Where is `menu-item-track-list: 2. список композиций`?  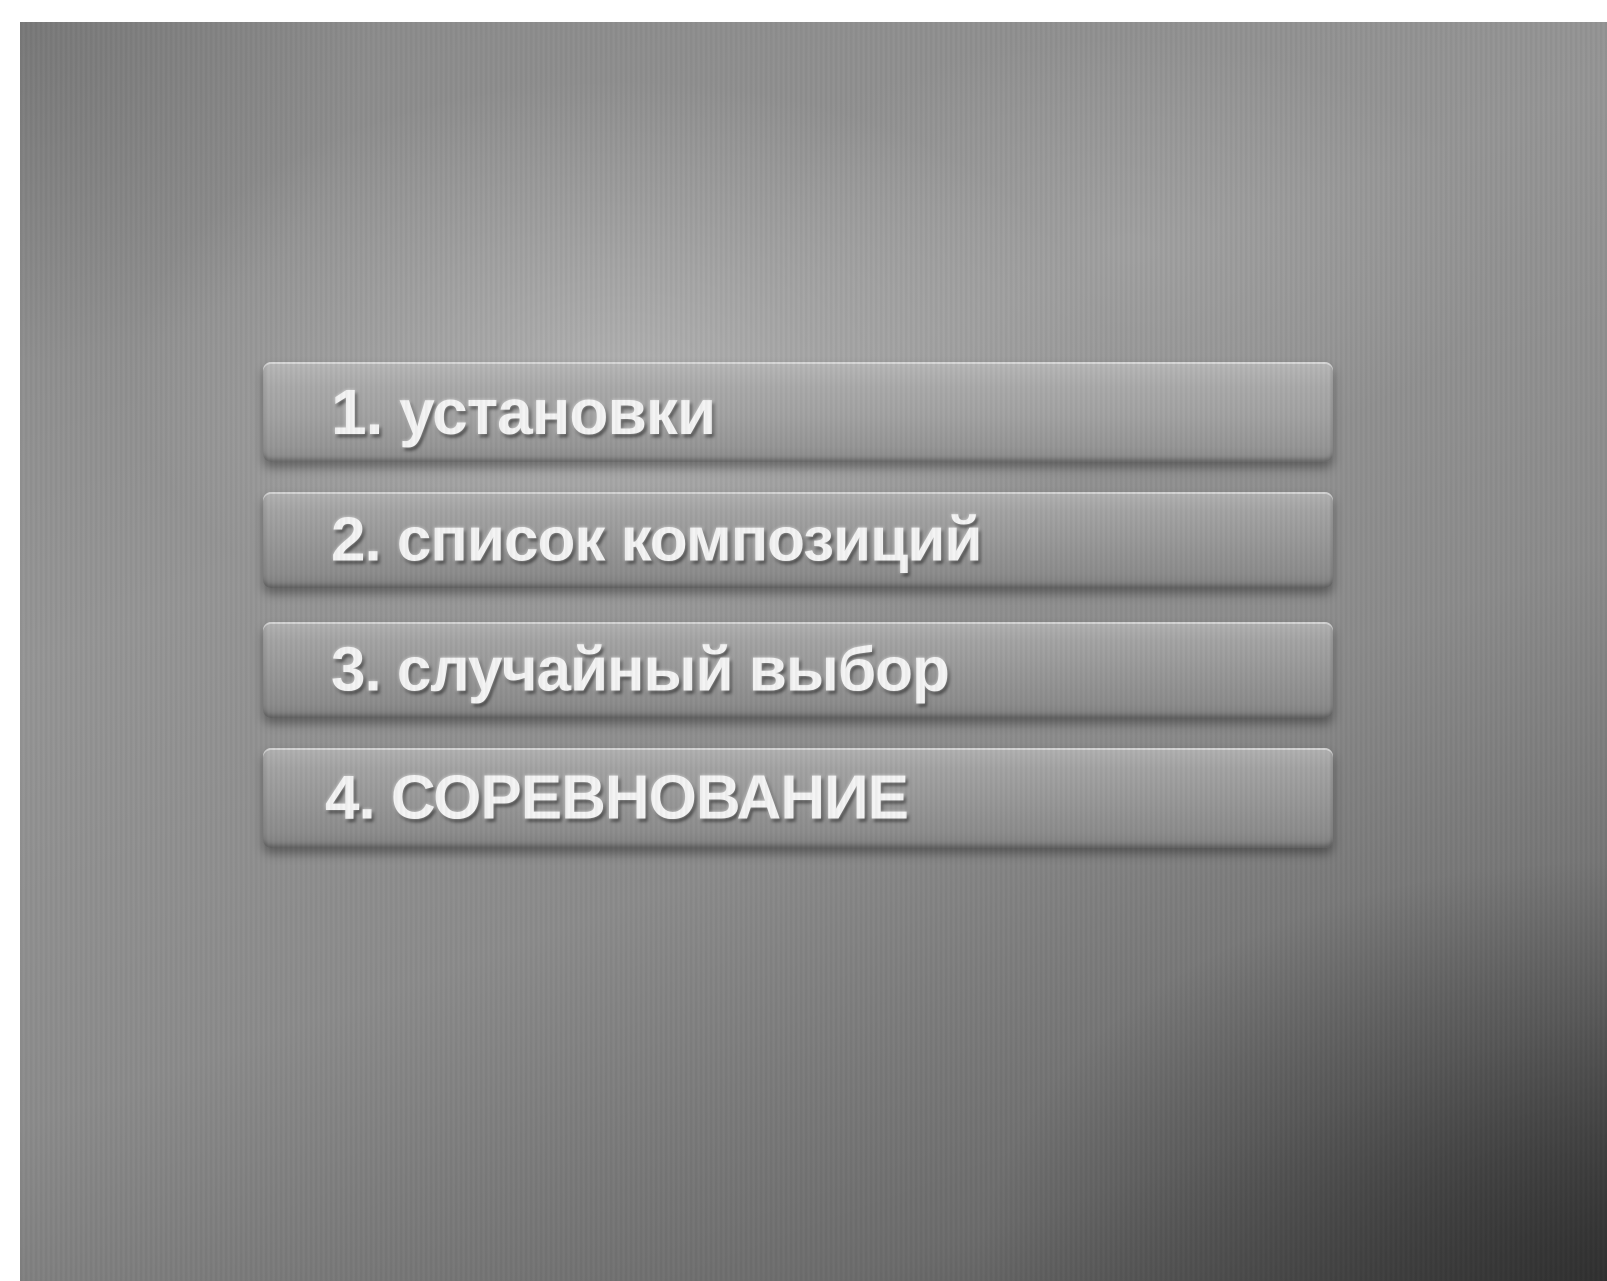
menu-item-track-list: 2. список композиций is located at coordinates (798, 540).